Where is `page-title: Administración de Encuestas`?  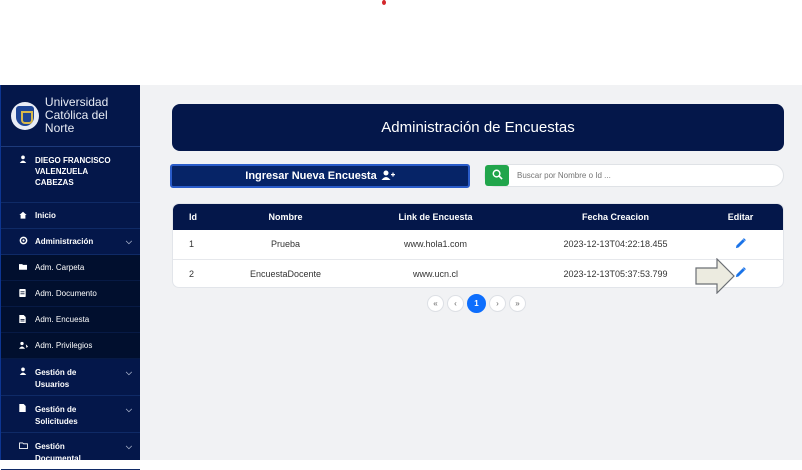 page-title: Administración de Encuestas is located at coordinates (478, 127).